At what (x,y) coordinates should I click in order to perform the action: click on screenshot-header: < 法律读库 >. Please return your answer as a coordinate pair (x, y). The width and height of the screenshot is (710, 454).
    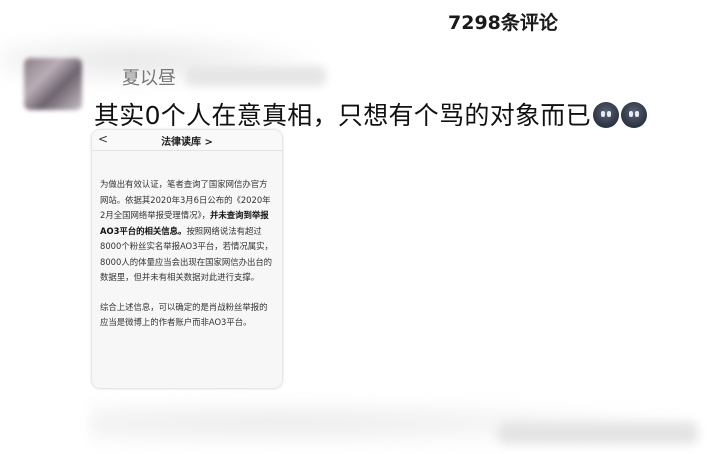
    Looking at the image, I should click on (187, 140).